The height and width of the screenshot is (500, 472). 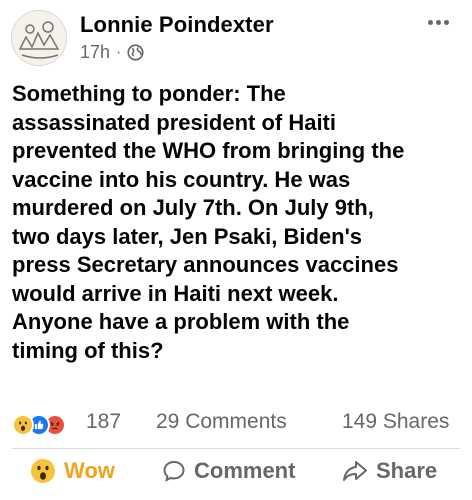 What do you see at coordinates (245, 470) in the screenshot?
I see `comment-label: Comment` at bounding box center [245, 470].